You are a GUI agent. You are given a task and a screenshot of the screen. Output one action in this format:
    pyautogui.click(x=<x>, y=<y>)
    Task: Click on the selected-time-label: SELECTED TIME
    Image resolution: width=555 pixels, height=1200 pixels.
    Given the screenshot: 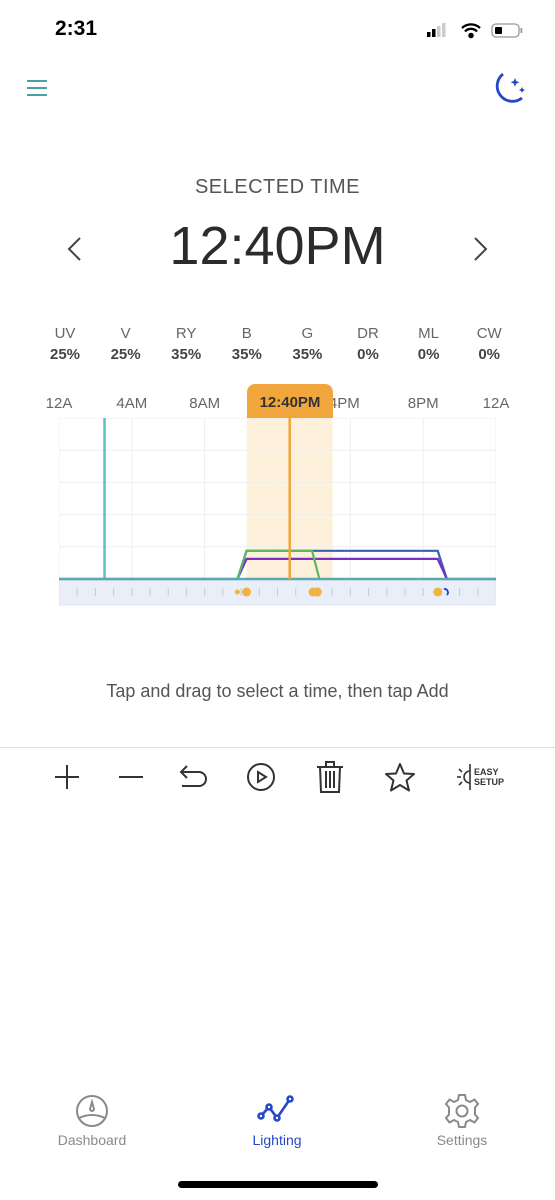 What is the action you would take?
    pyautogui.click(x=277, y=187)
    